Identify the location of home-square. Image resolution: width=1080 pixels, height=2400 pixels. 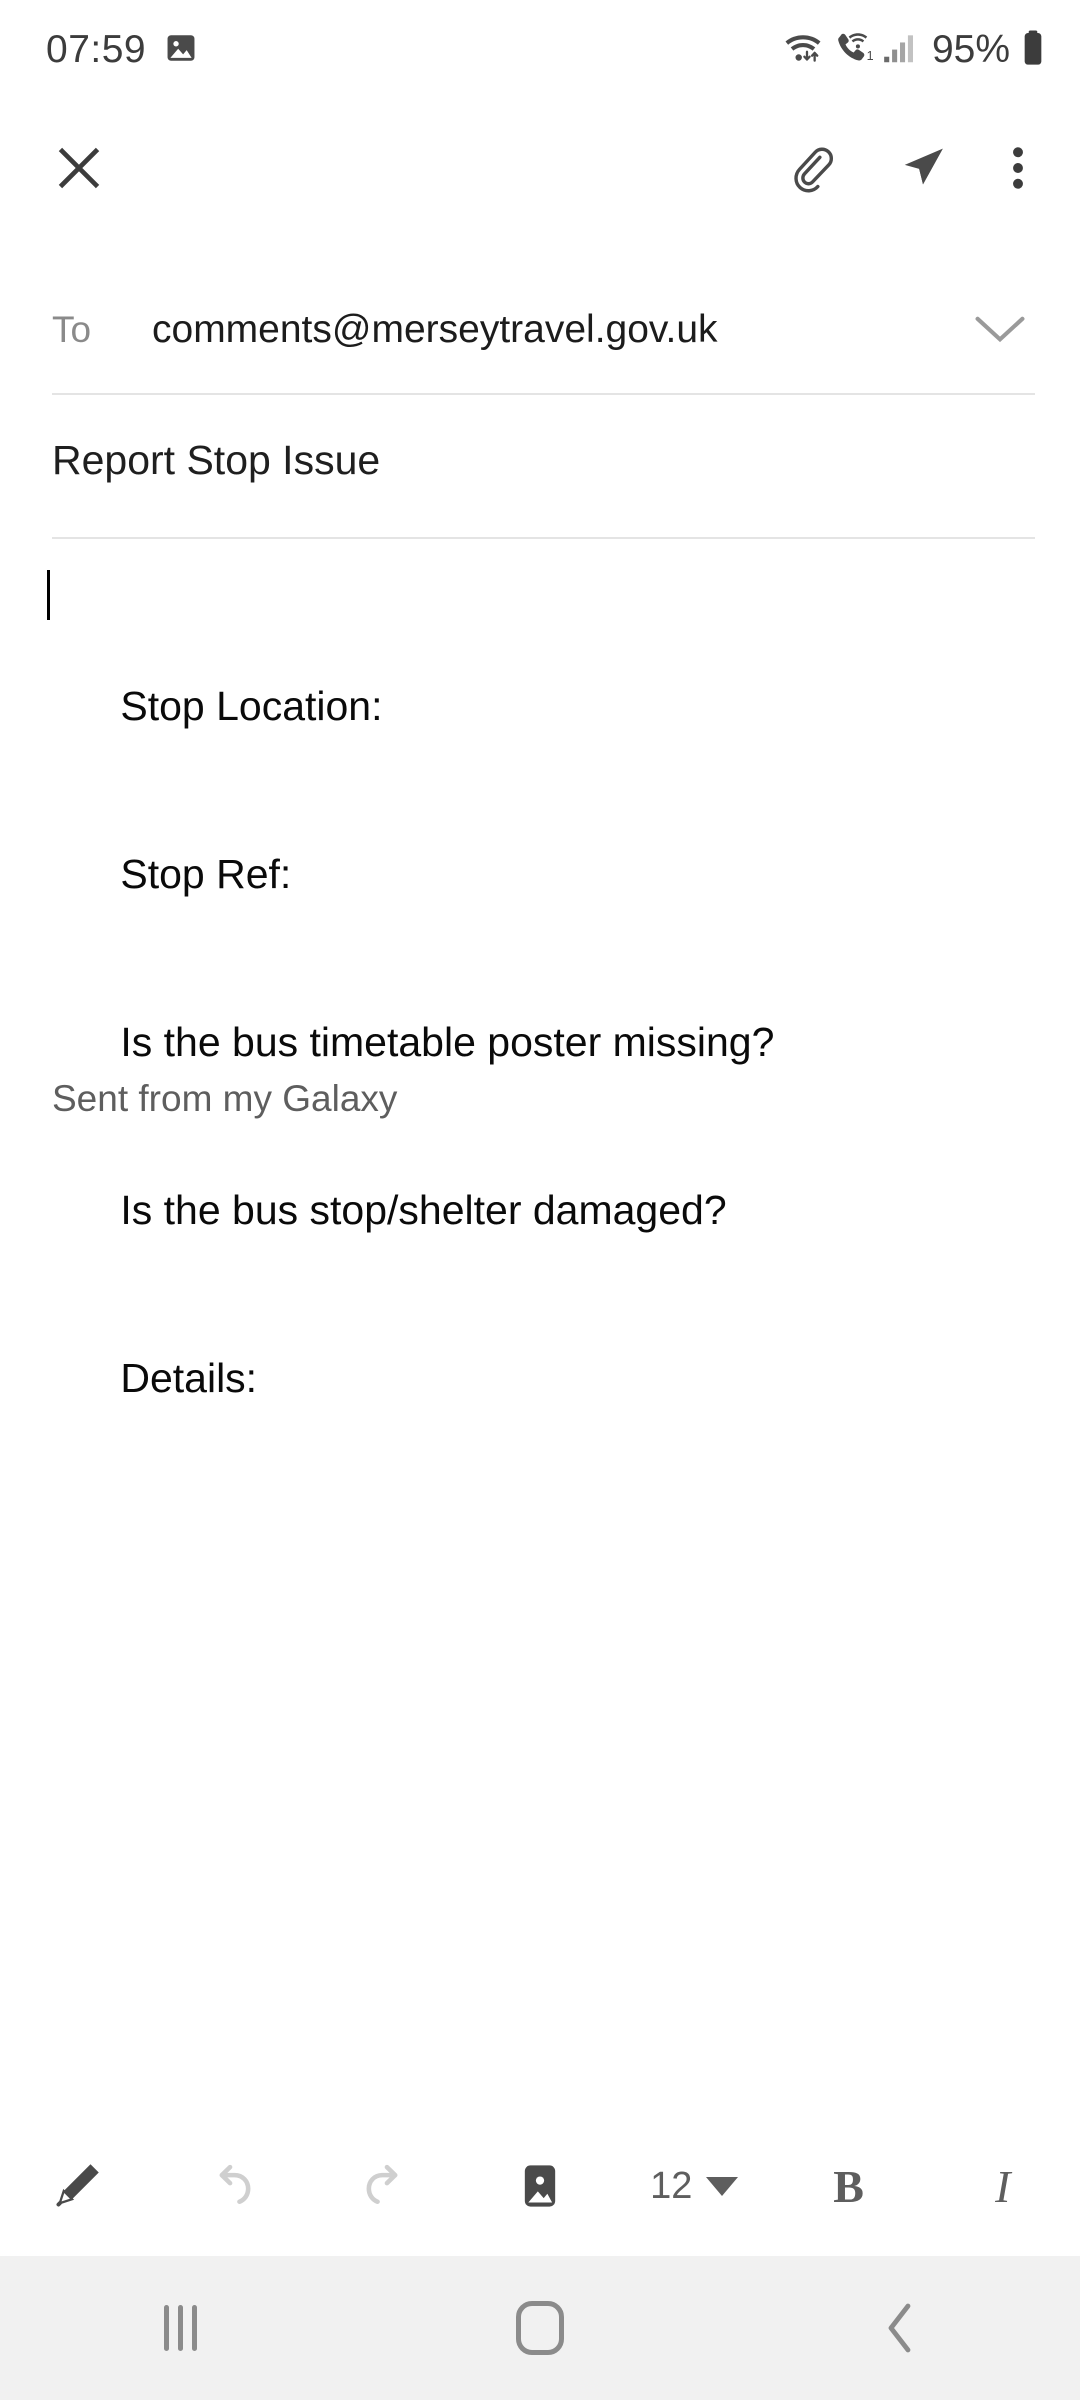
(540, 2328).